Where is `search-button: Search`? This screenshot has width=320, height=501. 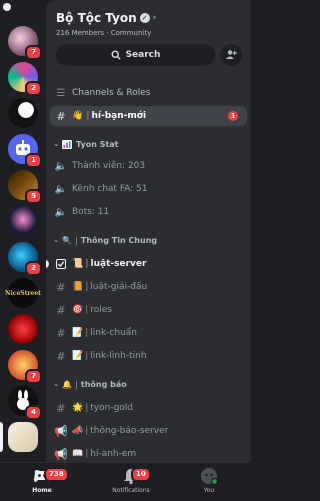
search-button: Search is located at coordinates (135, 55).